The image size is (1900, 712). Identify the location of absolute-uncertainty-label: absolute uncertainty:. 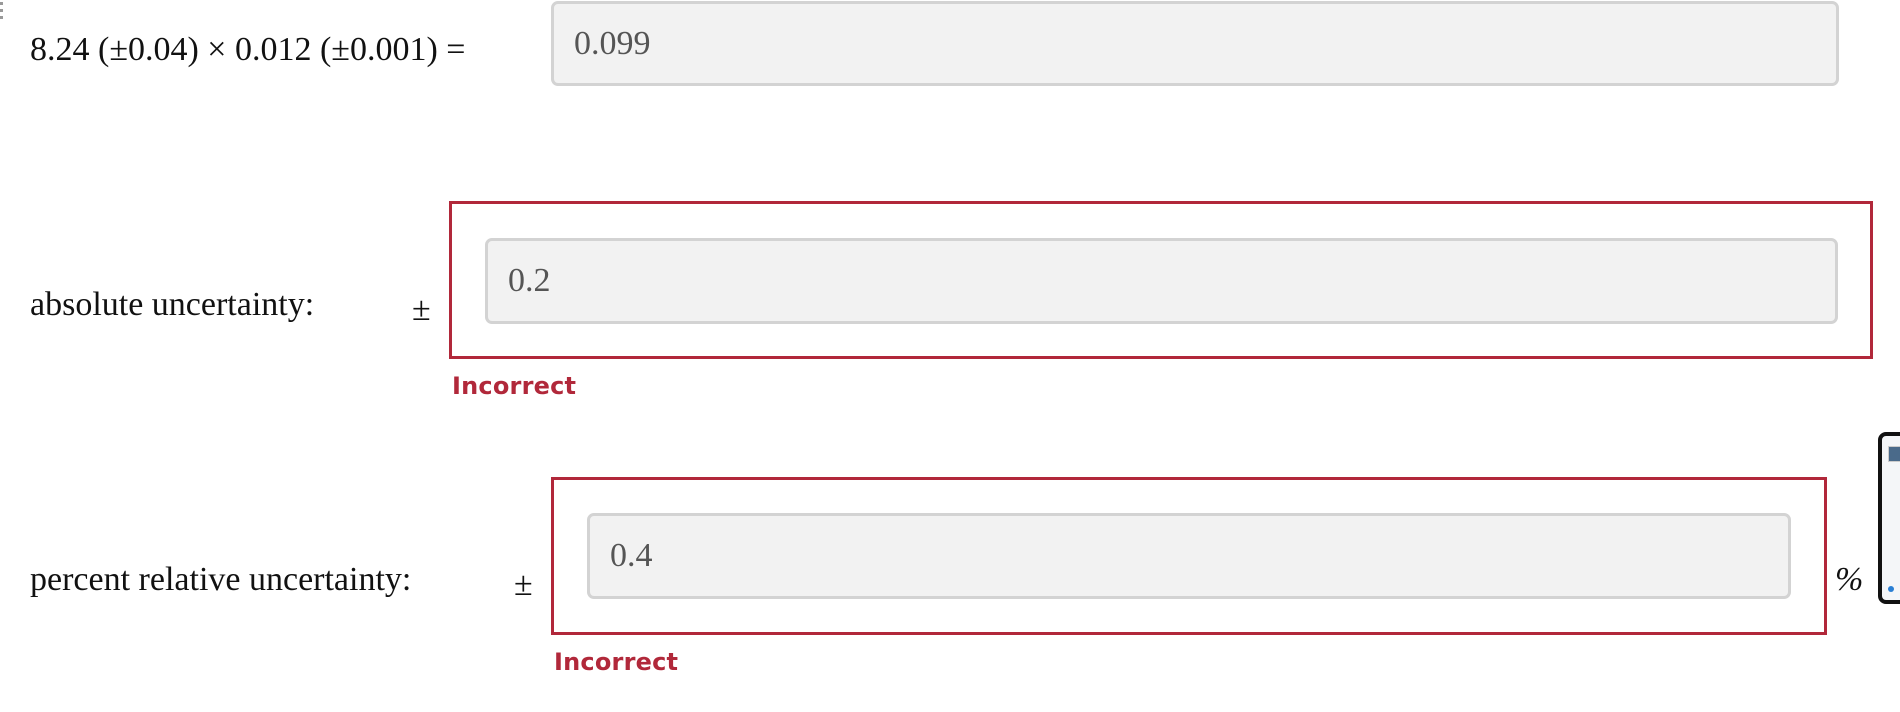
(172, 304).